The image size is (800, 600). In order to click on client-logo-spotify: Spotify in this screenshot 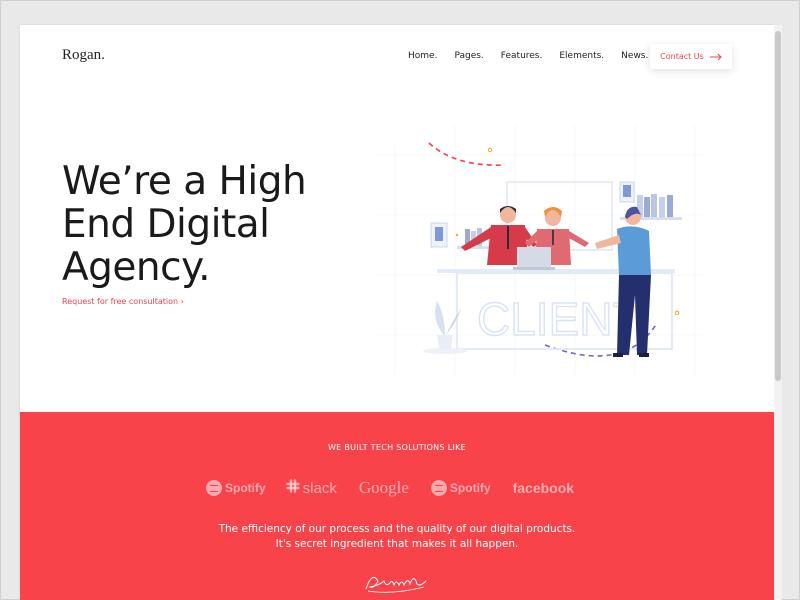, I will do `click(236, 488)`.